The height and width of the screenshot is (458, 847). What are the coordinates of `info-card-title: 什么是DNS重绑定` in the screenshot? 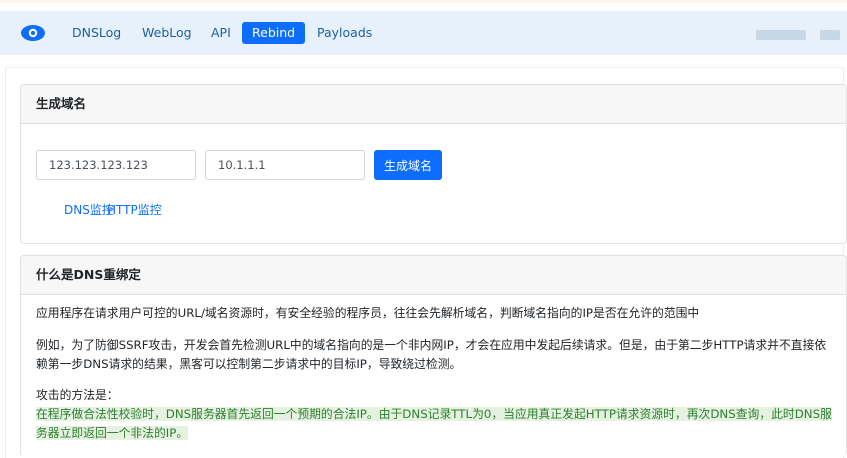 It's located at (433, 275).